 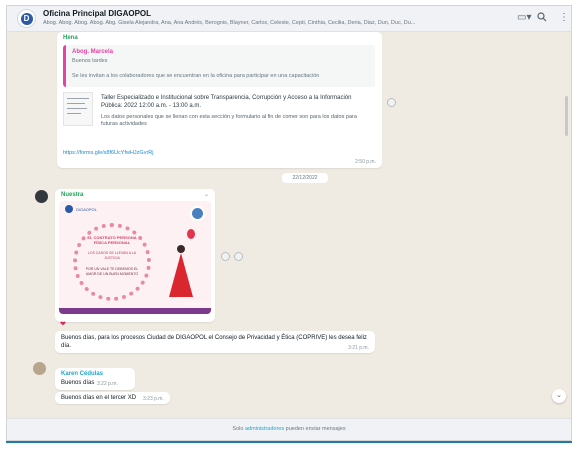 What do you see at coordinates (315, 429) in the screenshot?
I see `footer-suffix: pueden enviar mensajes` at bounding box center [315, 429].